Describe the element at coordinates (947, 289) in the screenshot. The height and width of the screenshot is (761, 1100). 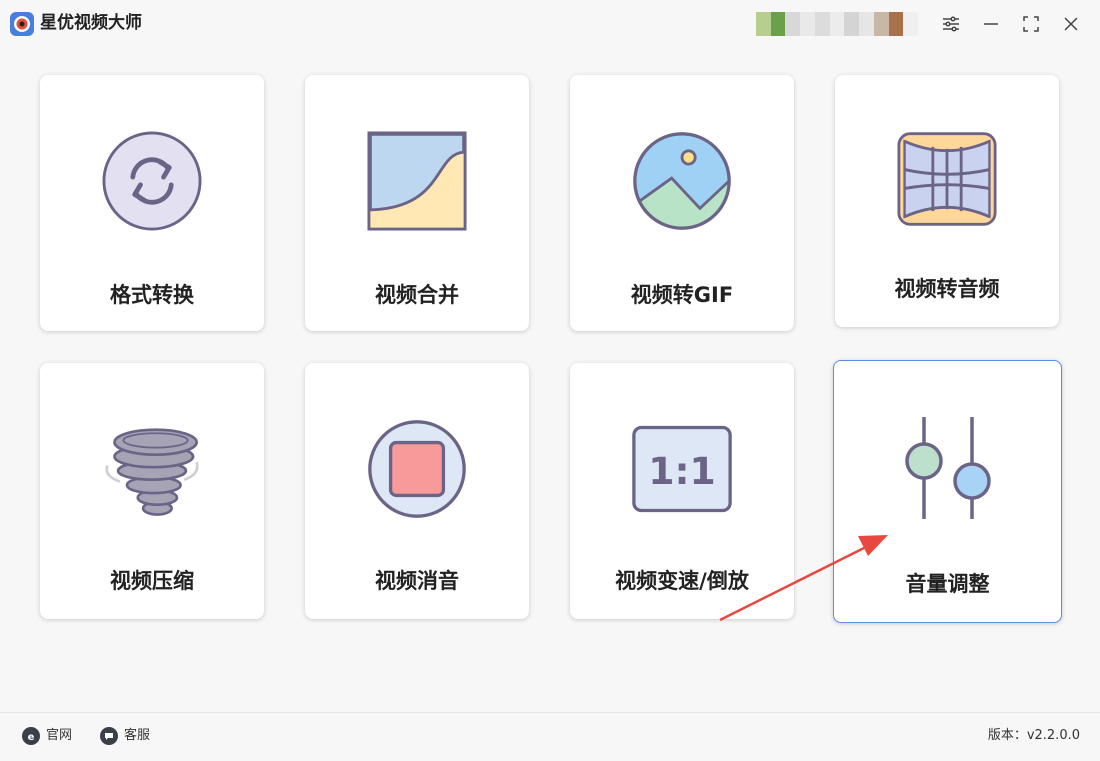
I see `tool-label: 视频转音频` at that location.